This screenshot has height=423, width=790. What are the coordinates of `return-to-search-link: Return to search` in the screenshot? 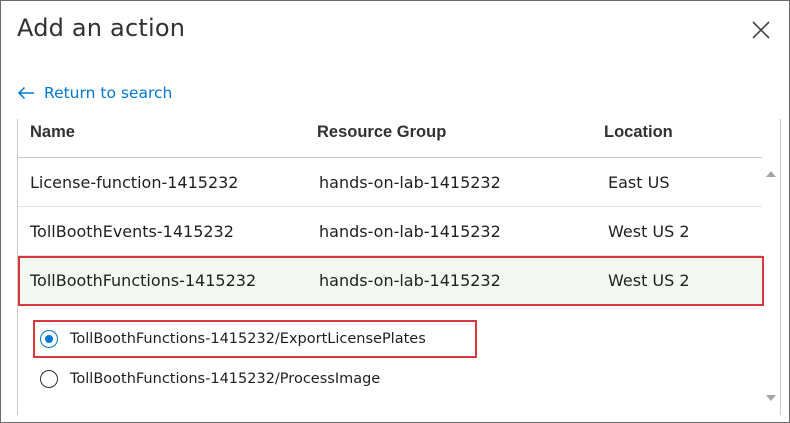 It's located at (94, 93).